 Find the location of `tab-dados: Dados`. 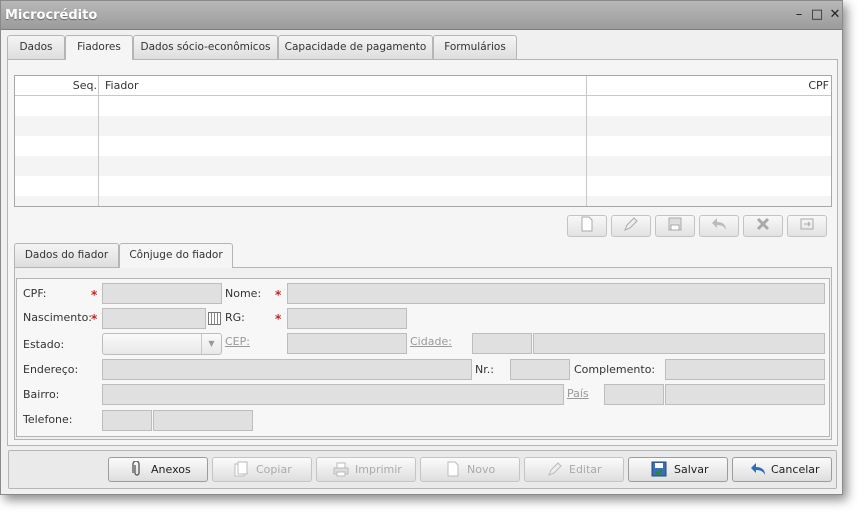

tab-dados: Dados is located at coordinates (36, 47).